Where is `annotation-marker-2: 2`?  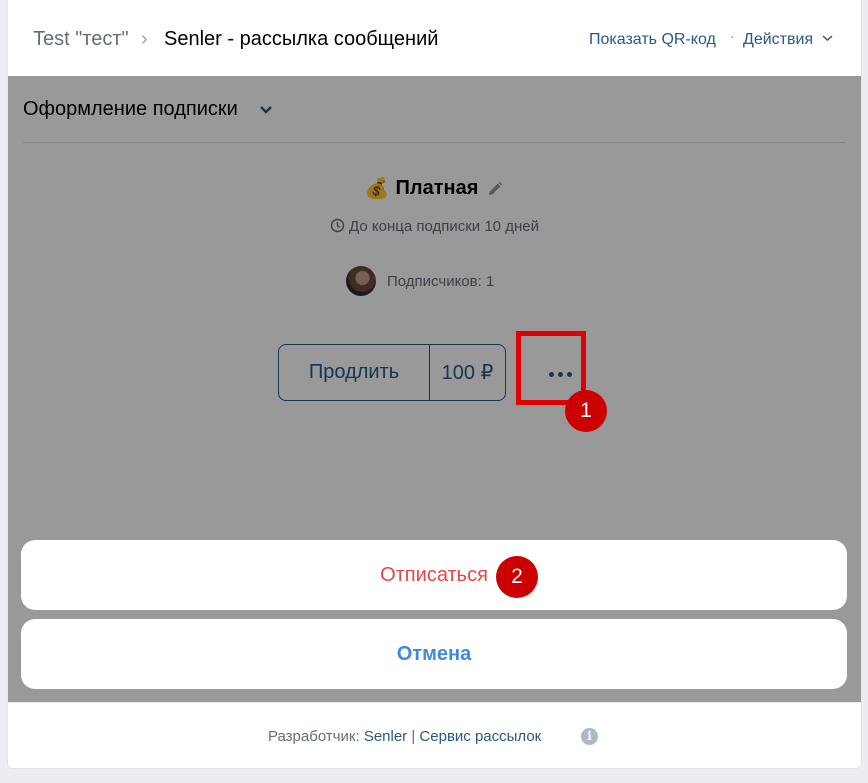
annotation-marker-2: 2 is located at coordinates (517, 577).